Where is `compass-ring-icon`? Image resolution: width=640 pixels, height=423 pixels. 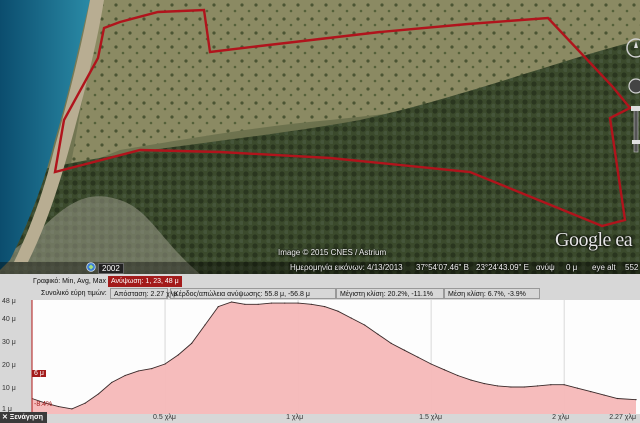 compass-ring-icon is located at coordinates (633, 48).